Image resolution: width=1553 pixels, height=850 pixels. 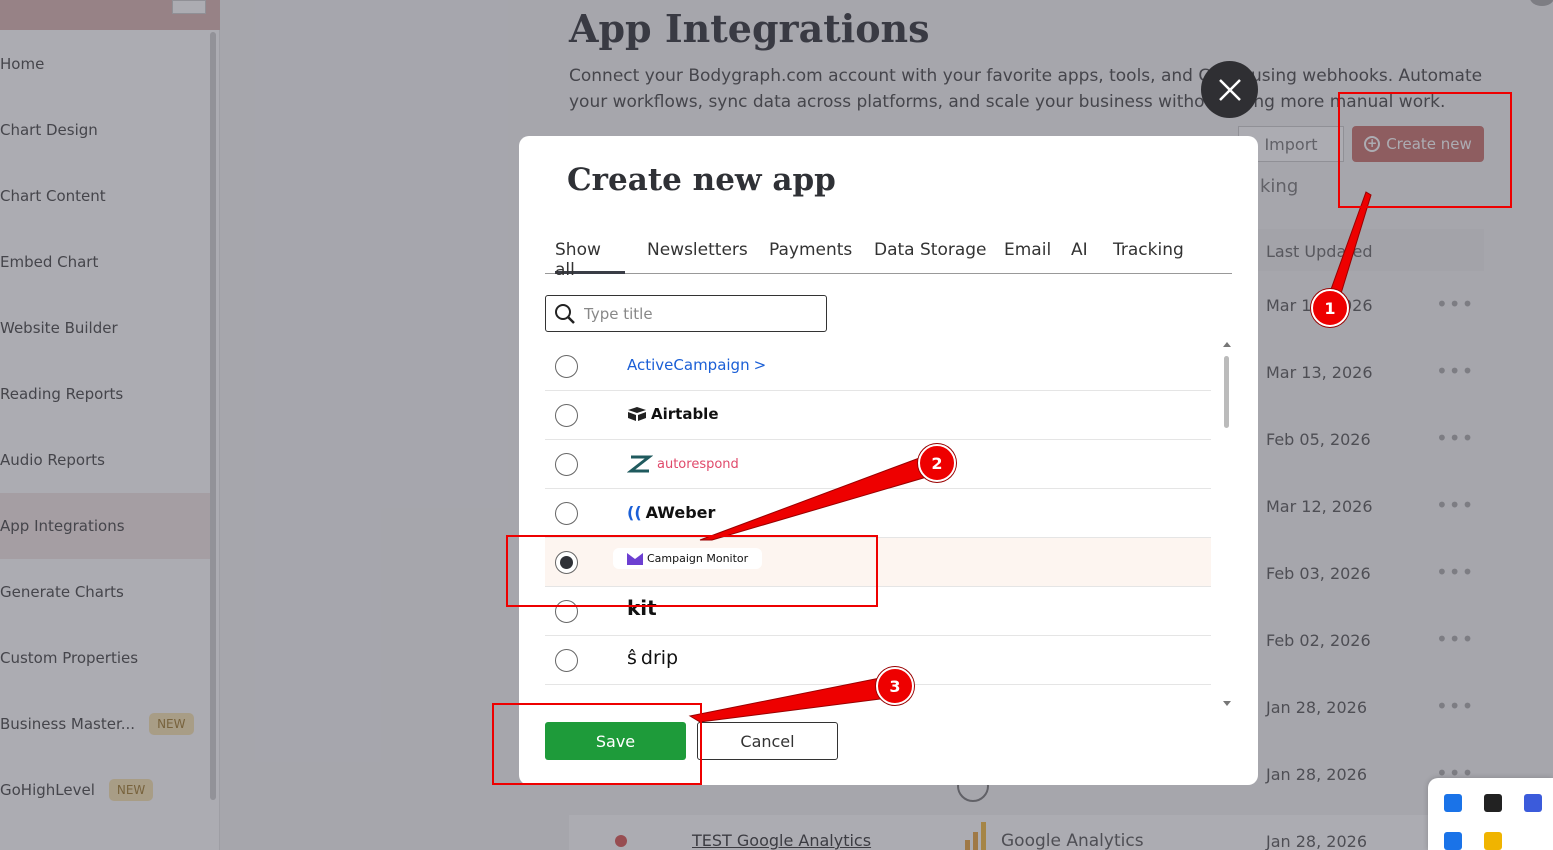 I want to click on aweber-logo: ((AWeber, so click(x=671, y=512).